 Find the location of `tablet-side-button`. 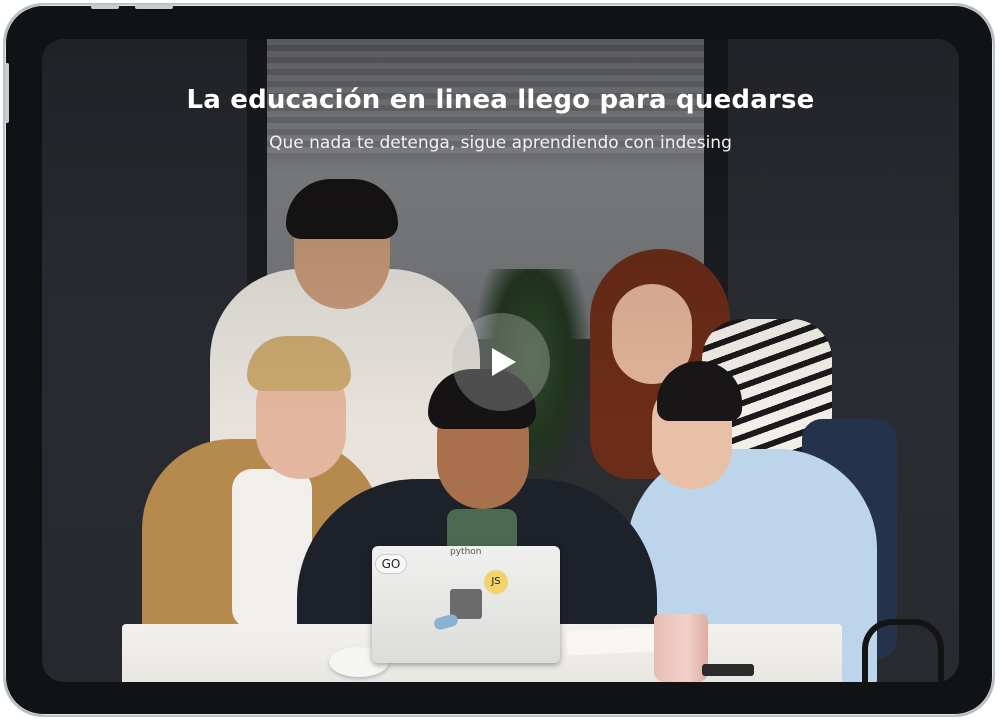

tablet-side-button is located at coordinates (7, 93).